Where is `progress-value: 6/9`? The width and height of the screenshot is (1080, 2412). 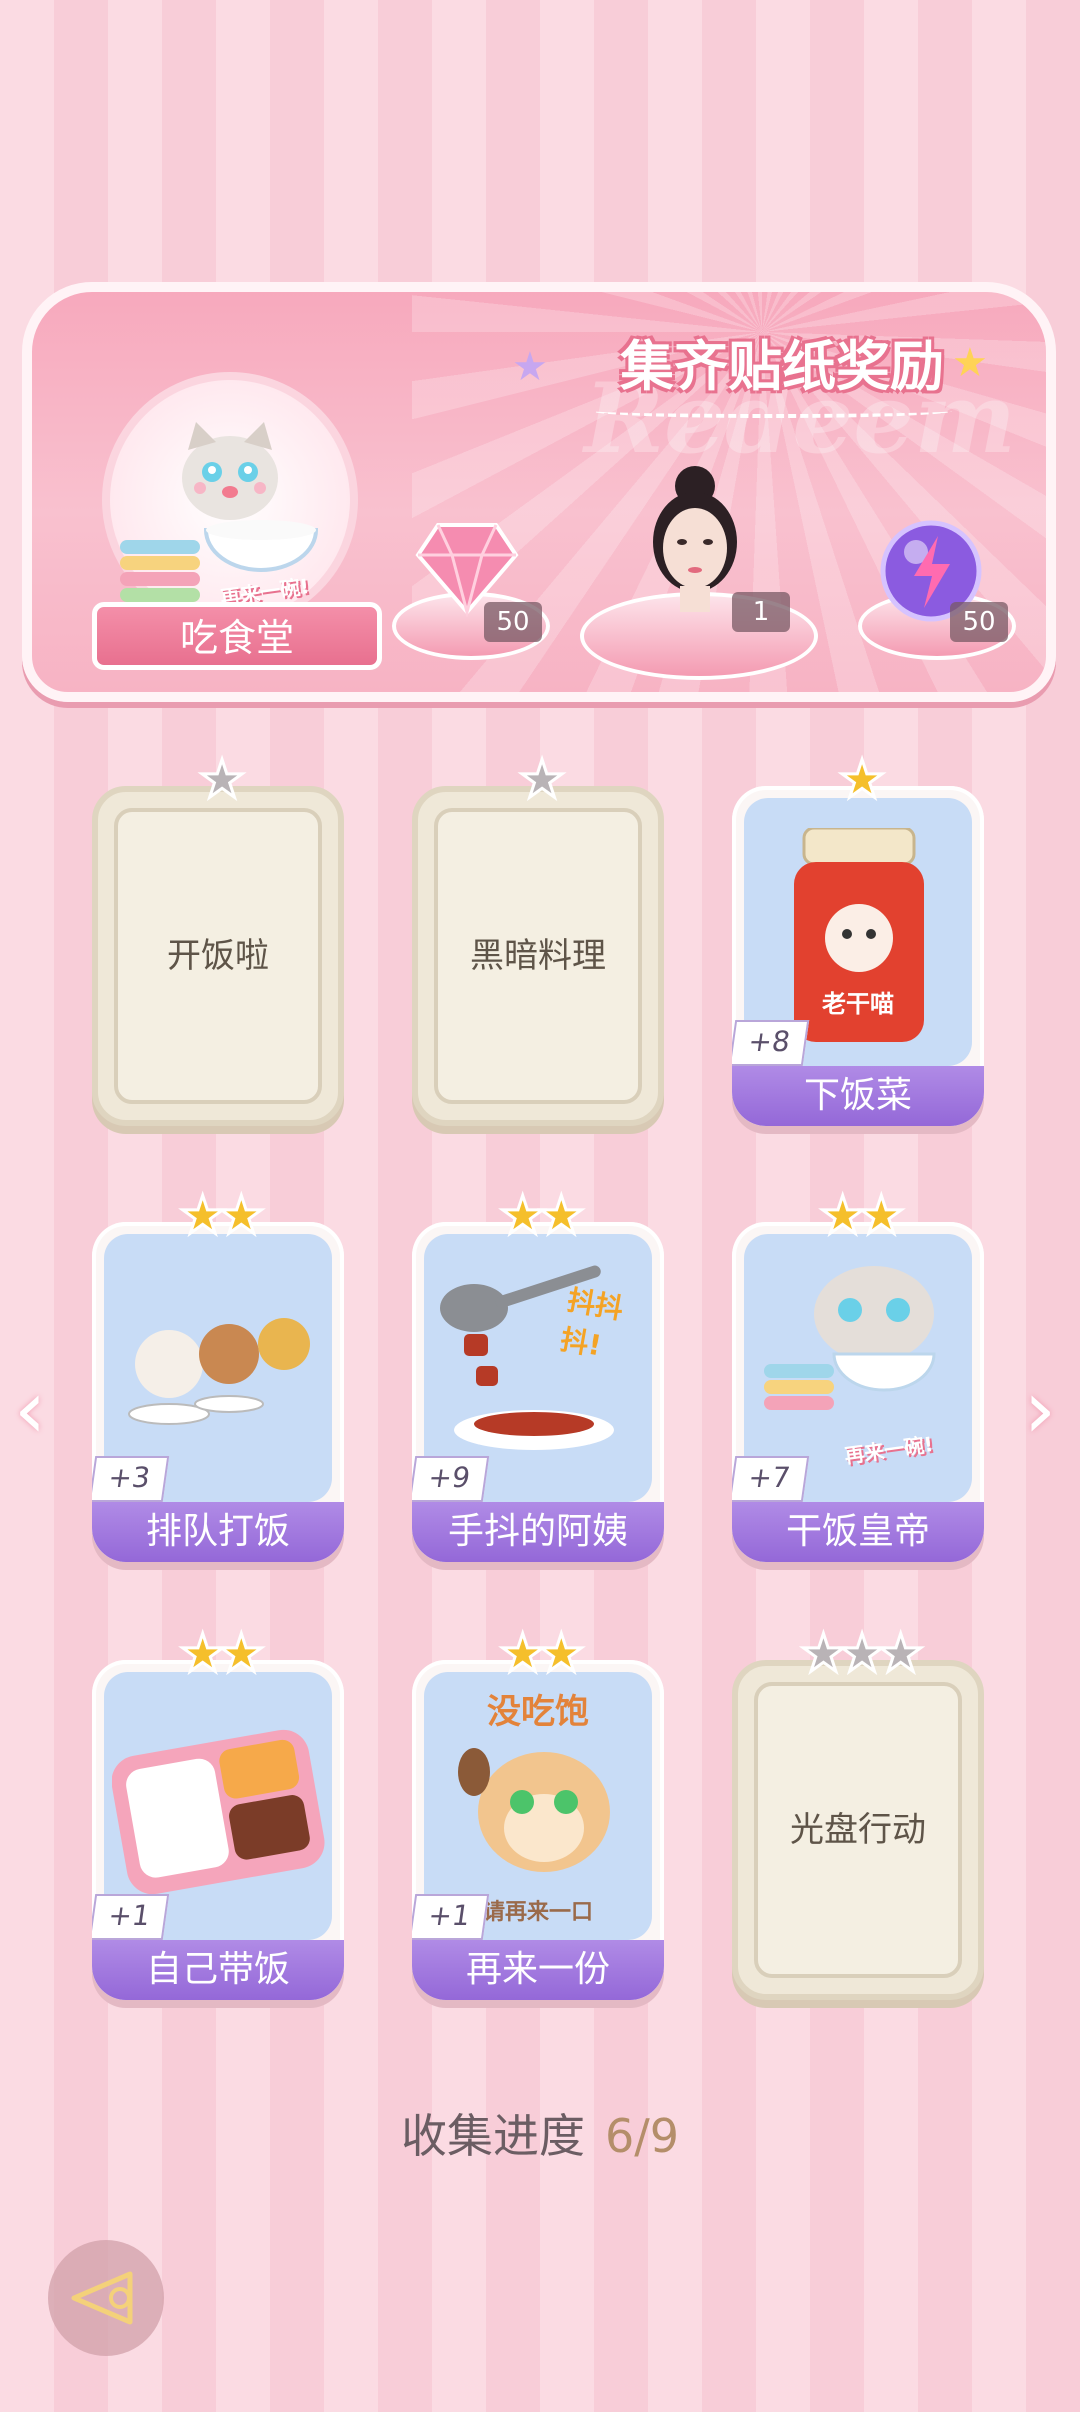
progress-value: 6/9 is located at coordinates (642, 2136).